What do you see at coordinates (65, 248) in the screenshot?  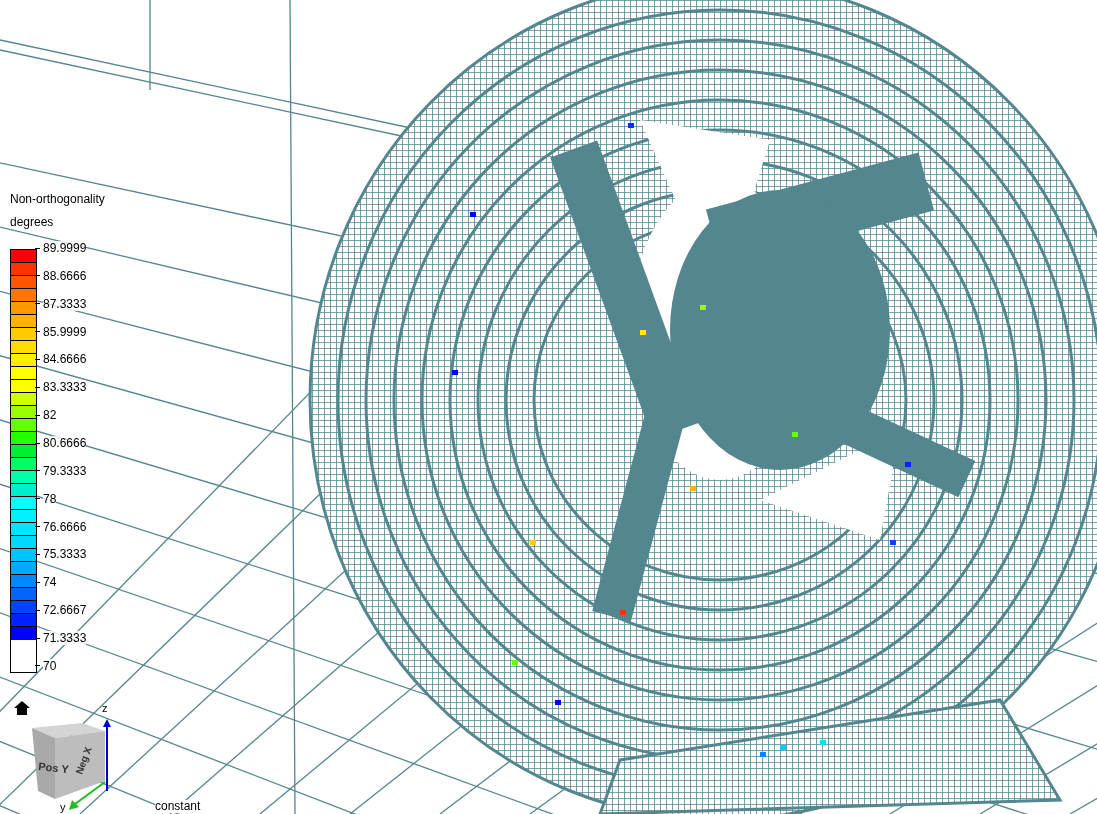 I see `scale-label: 89.9999` at bounding box center [65, 248].